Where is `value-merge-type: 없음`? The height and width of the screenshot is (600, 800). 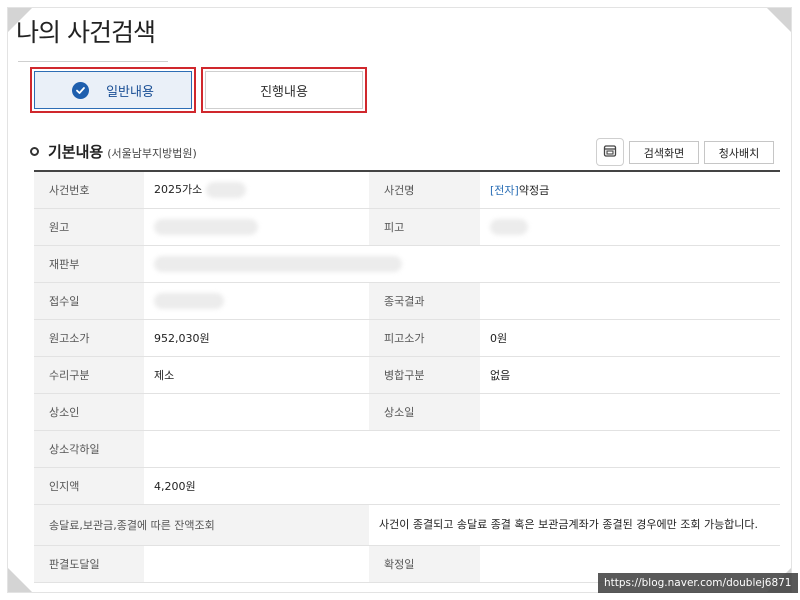
value-merge-type: 없음 is located at coordinates (630, 375).